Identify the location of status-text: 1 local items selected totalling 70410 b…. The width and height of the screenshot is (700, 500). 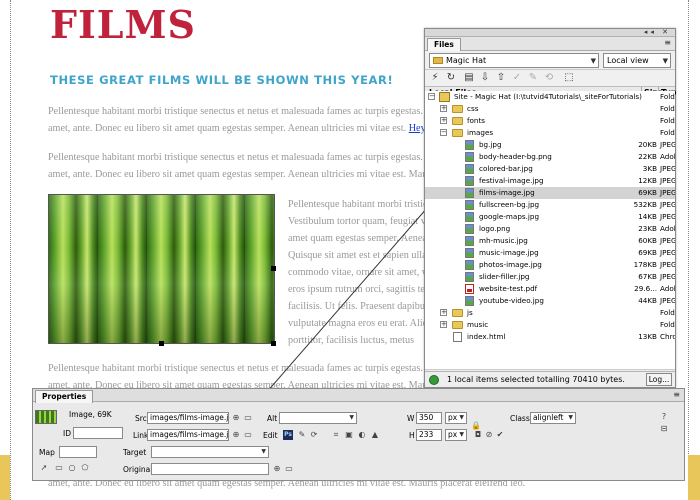
(536, 379).